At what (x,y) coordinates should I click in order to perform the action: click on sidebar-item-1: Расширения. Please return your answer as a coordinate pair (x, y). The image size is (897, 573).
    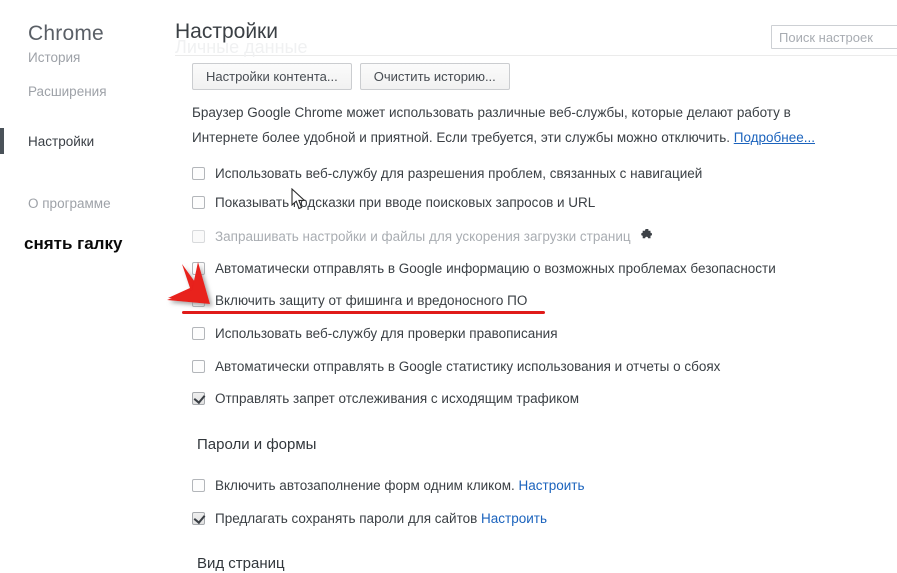
    Looking at the image, I should click on (82, 91).